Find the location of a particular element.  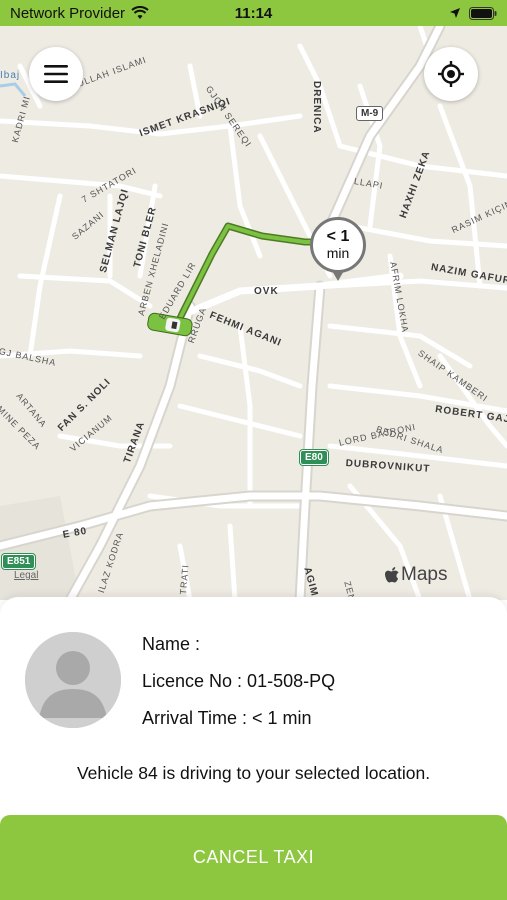

road-shield-e80: E80 is located at coordinates (314, 457).